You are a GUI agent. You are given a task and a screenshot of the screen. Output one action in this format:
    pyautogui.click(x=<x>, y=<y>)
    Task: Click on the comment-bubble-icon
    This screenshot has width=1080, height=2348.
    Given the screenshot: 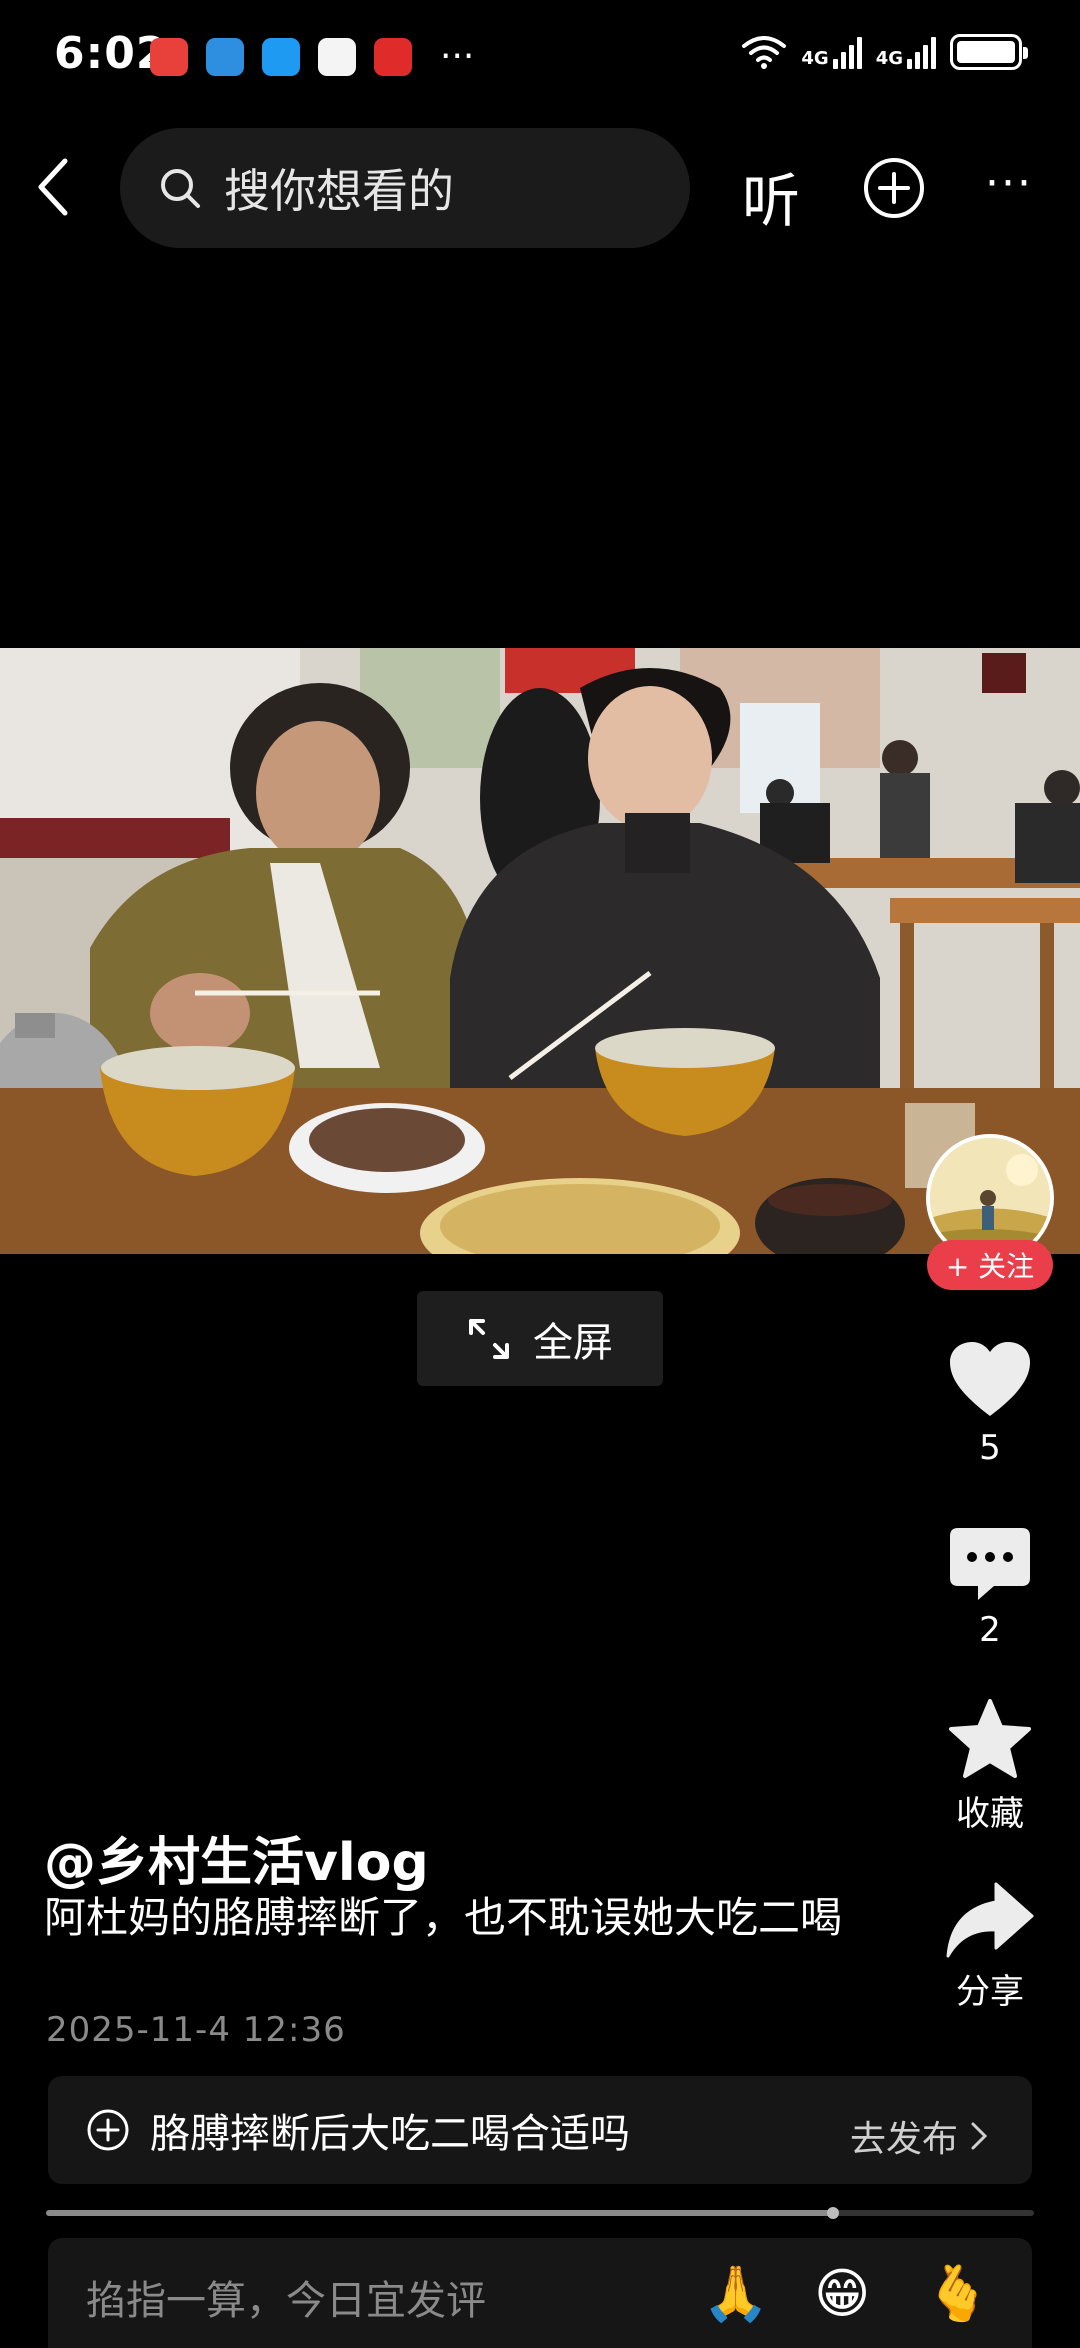 What is the action you would take?
    pyautogui.click(x=990, y=1564)
    